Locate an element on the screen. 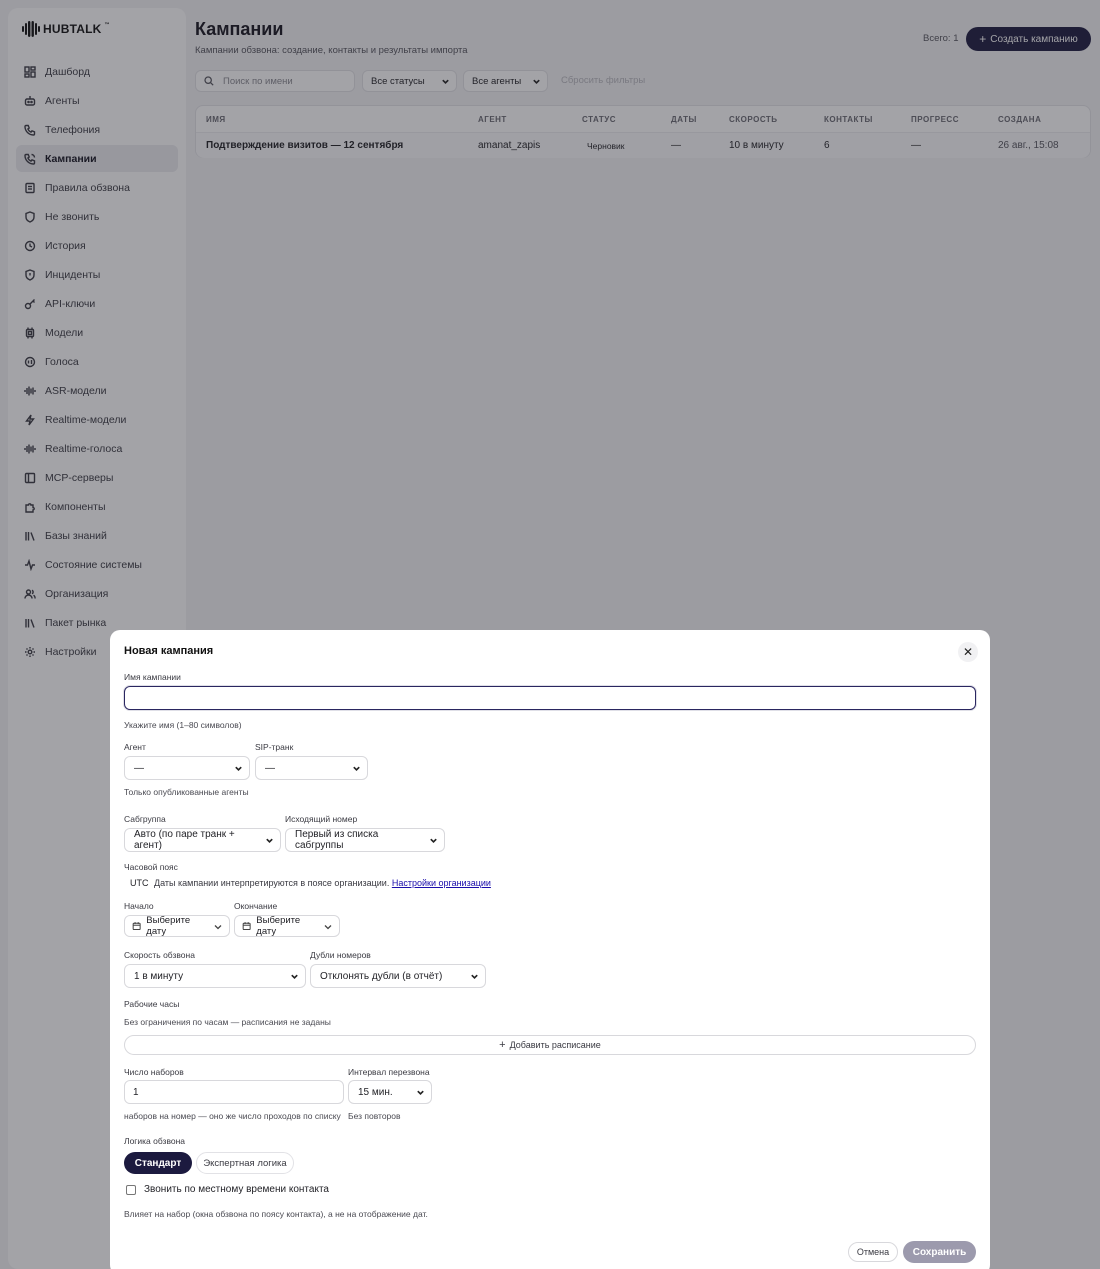 The image size is (1100, 1269). sip-trunk-select: — is located at coordinates (311, 768).